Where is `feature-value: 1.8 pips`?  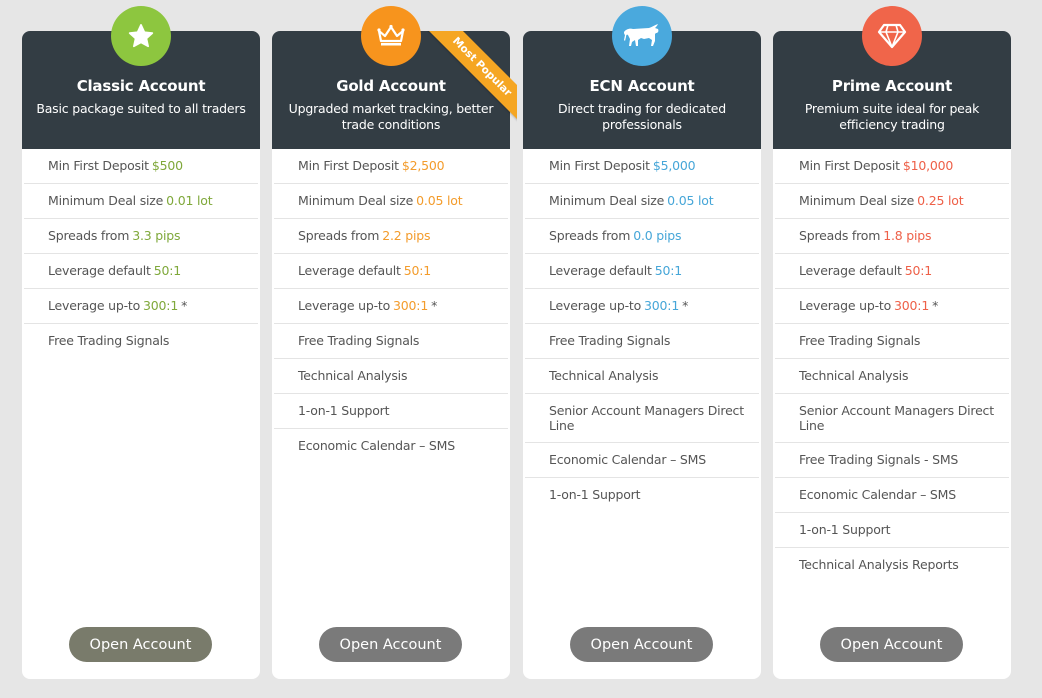 feature-value: 1.8 pips is located at coordinates (907, 235).